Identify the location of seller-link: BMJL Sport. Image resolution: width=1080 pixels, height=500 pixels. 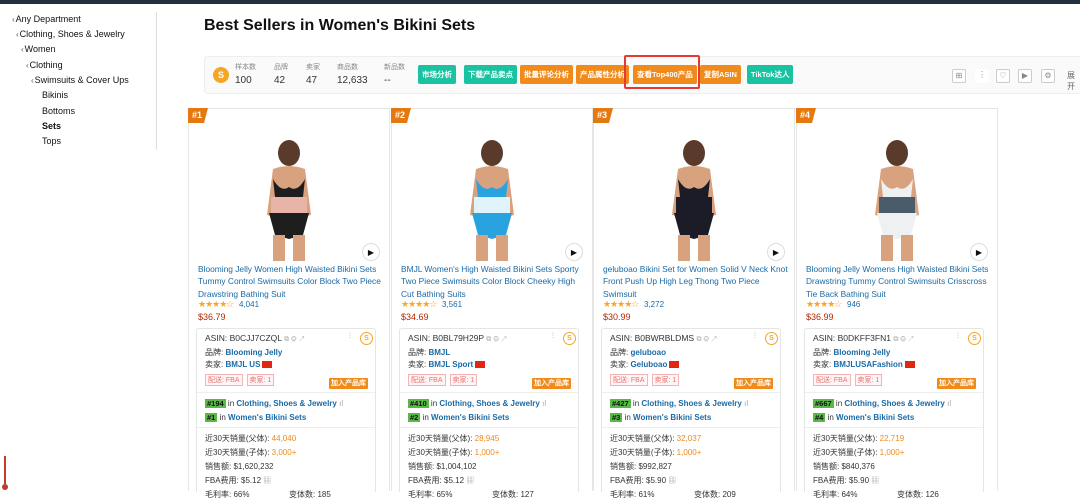
(450, 364).